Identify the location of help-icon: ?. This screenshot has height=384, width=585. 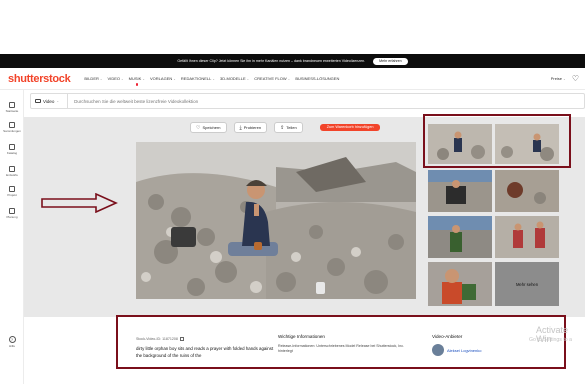
(12, 339).